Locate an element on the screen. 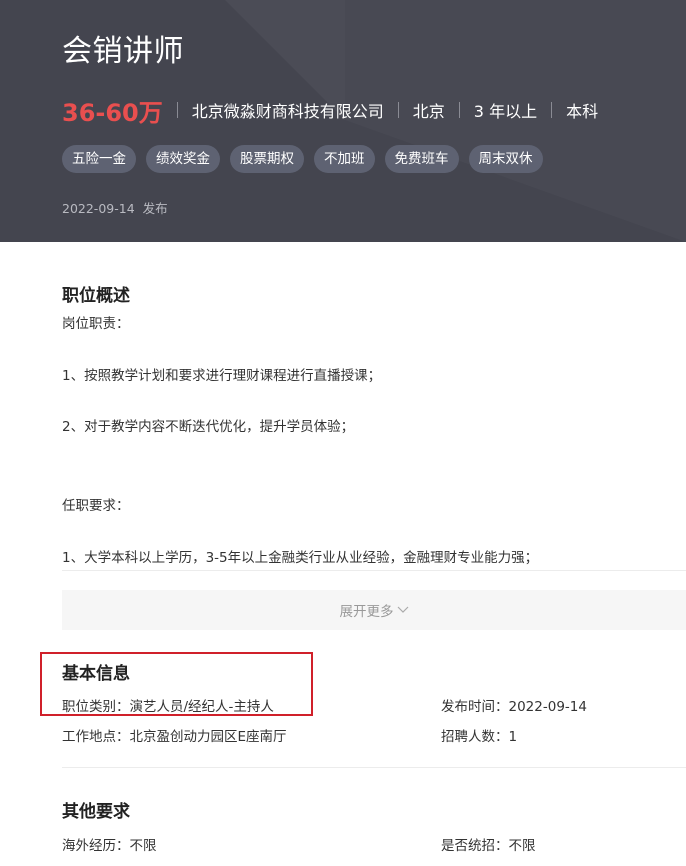  job-title: 会销讲师 is located at coordinates (123, 51).